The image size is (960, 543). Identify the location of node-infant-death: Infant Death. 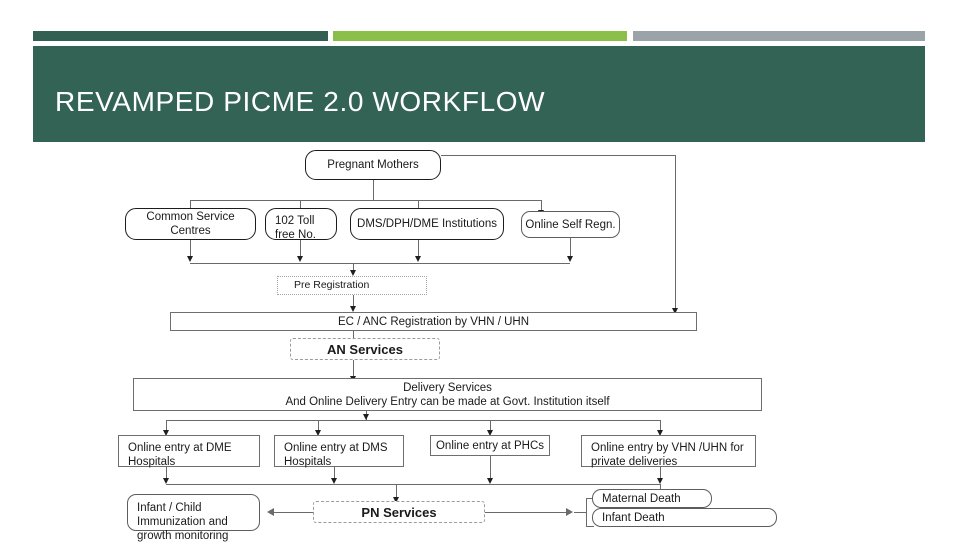
(684, 517).